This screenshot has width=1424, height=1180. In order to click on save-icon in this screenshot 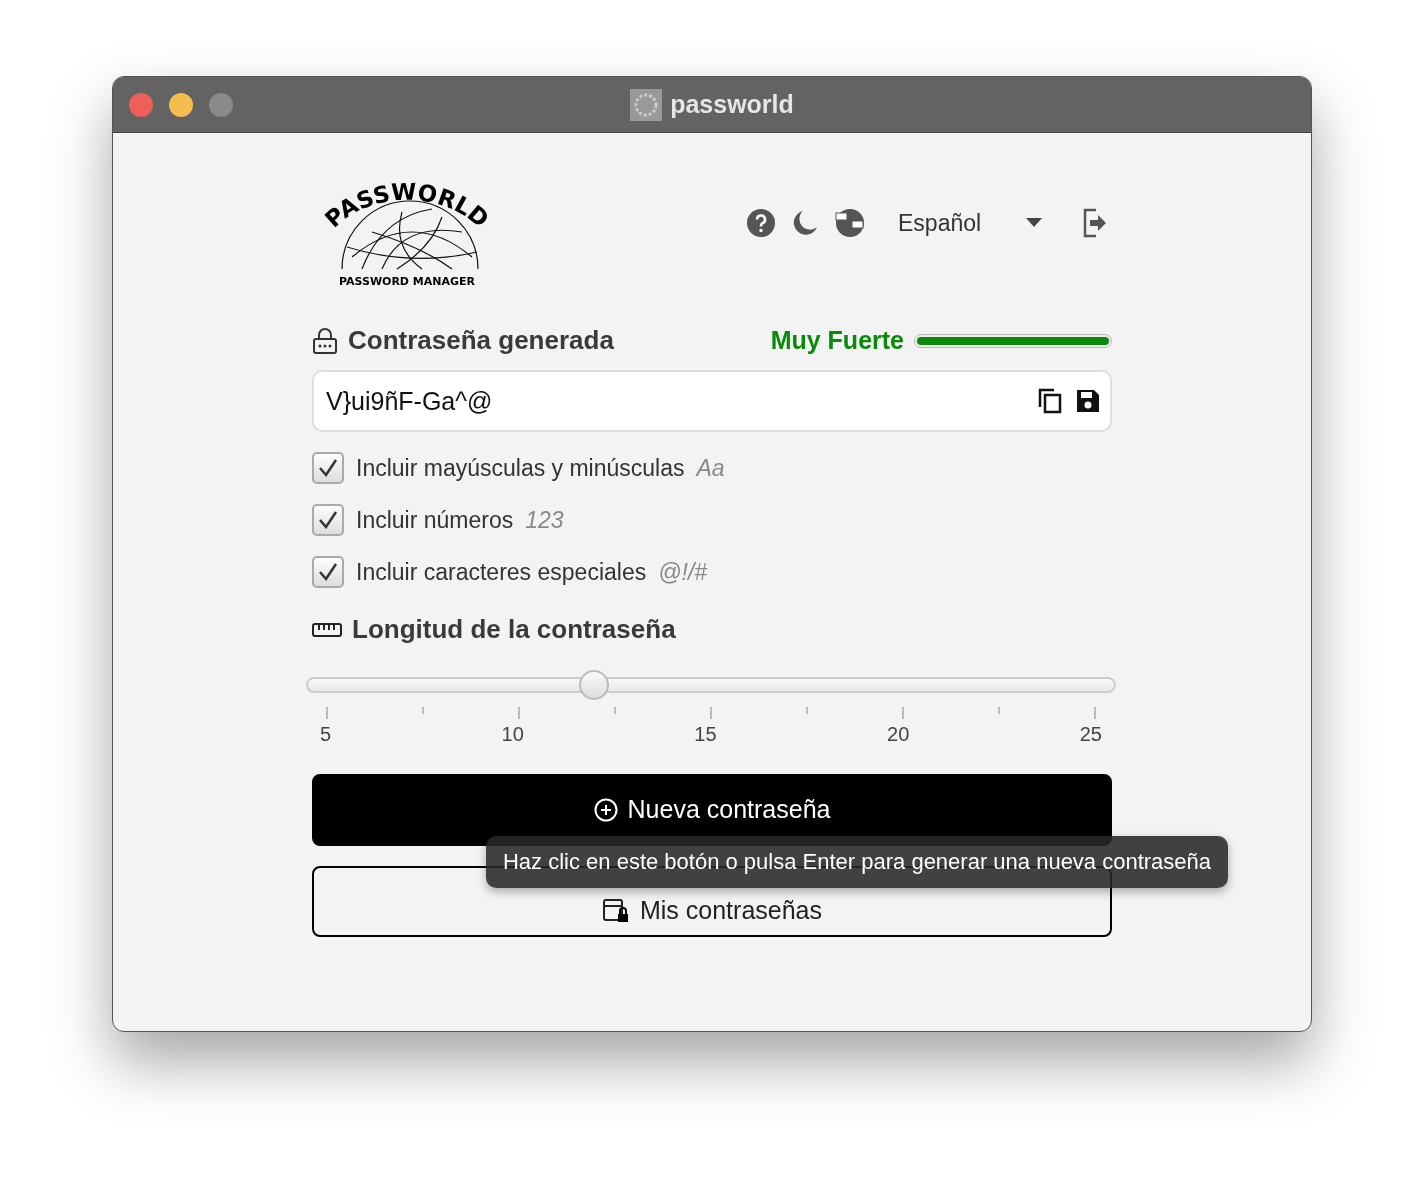, I will do `click(1088, 401)`.